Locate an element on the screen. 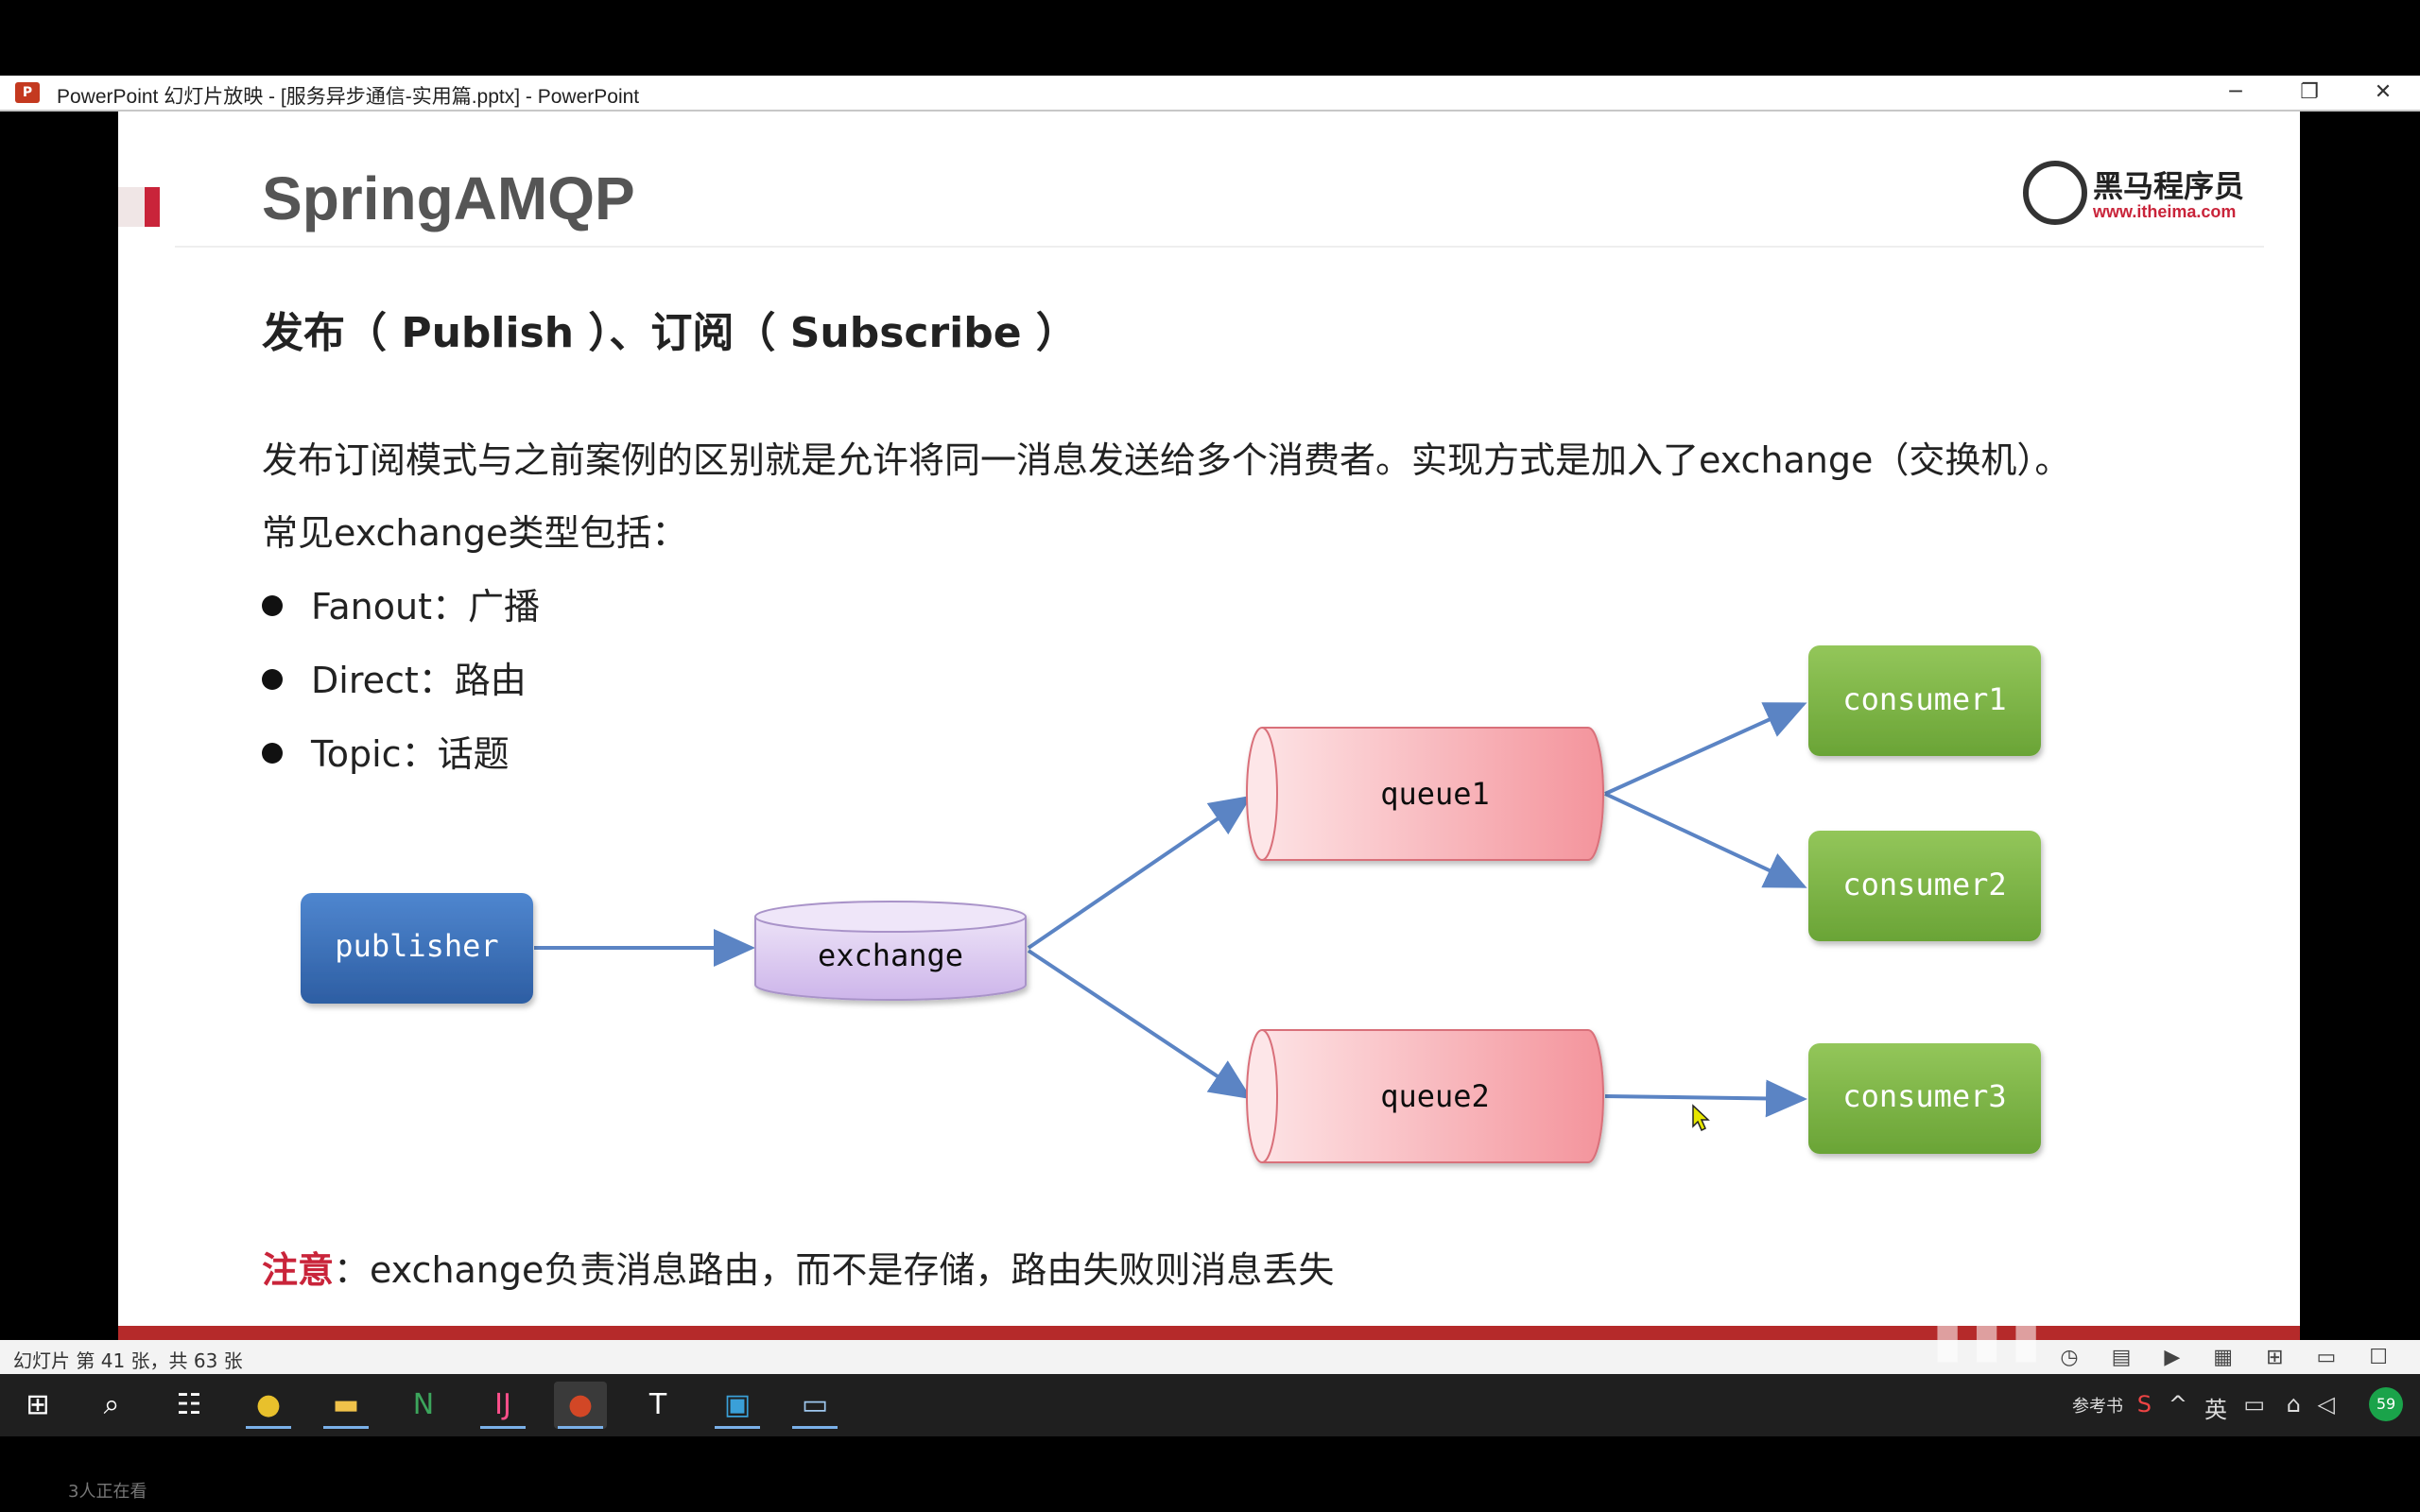  slide-counter: 幻灯片 第 41 张，共 63 张 is located at coordinates (128, 1360).